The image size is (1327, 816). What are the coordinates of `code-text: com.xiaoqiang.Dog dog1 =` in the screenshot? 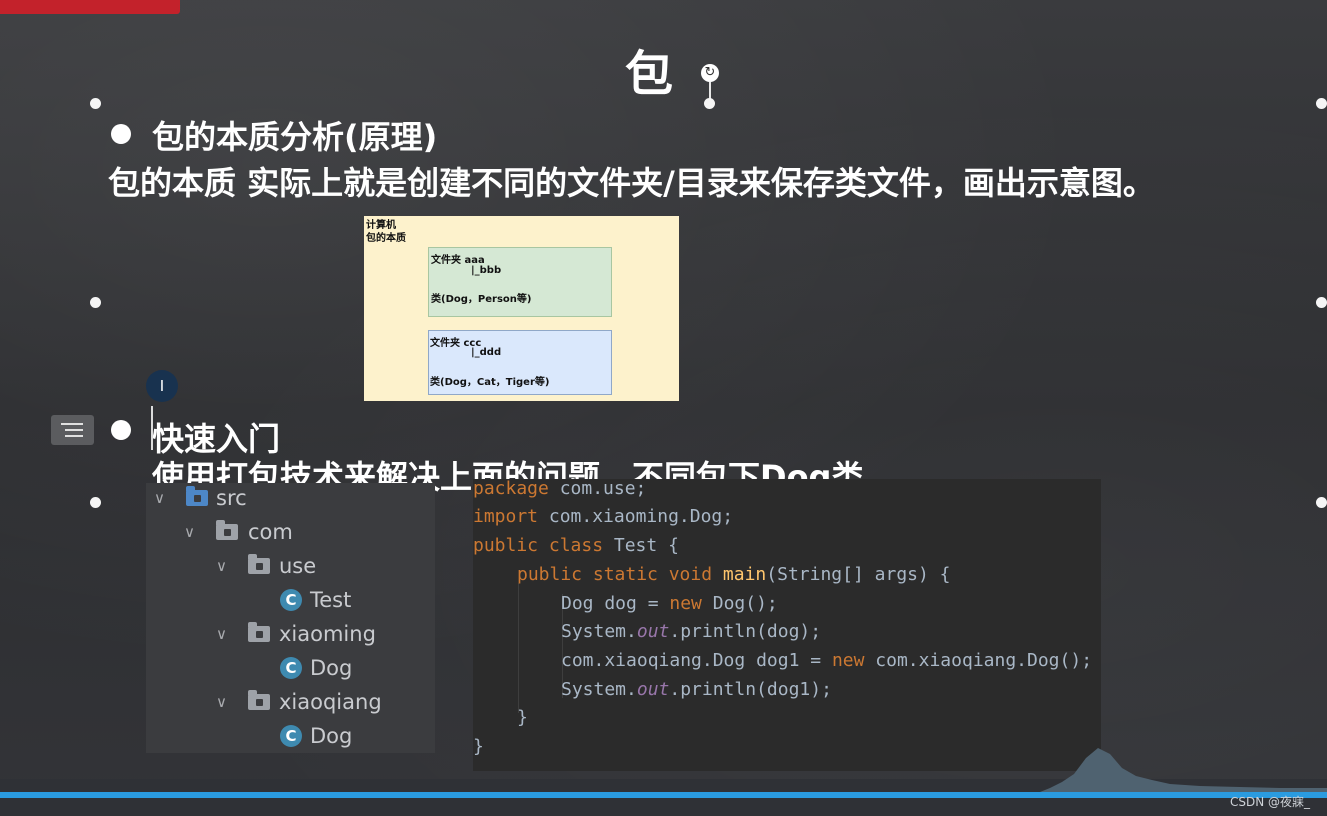 It's located at (696, 660).